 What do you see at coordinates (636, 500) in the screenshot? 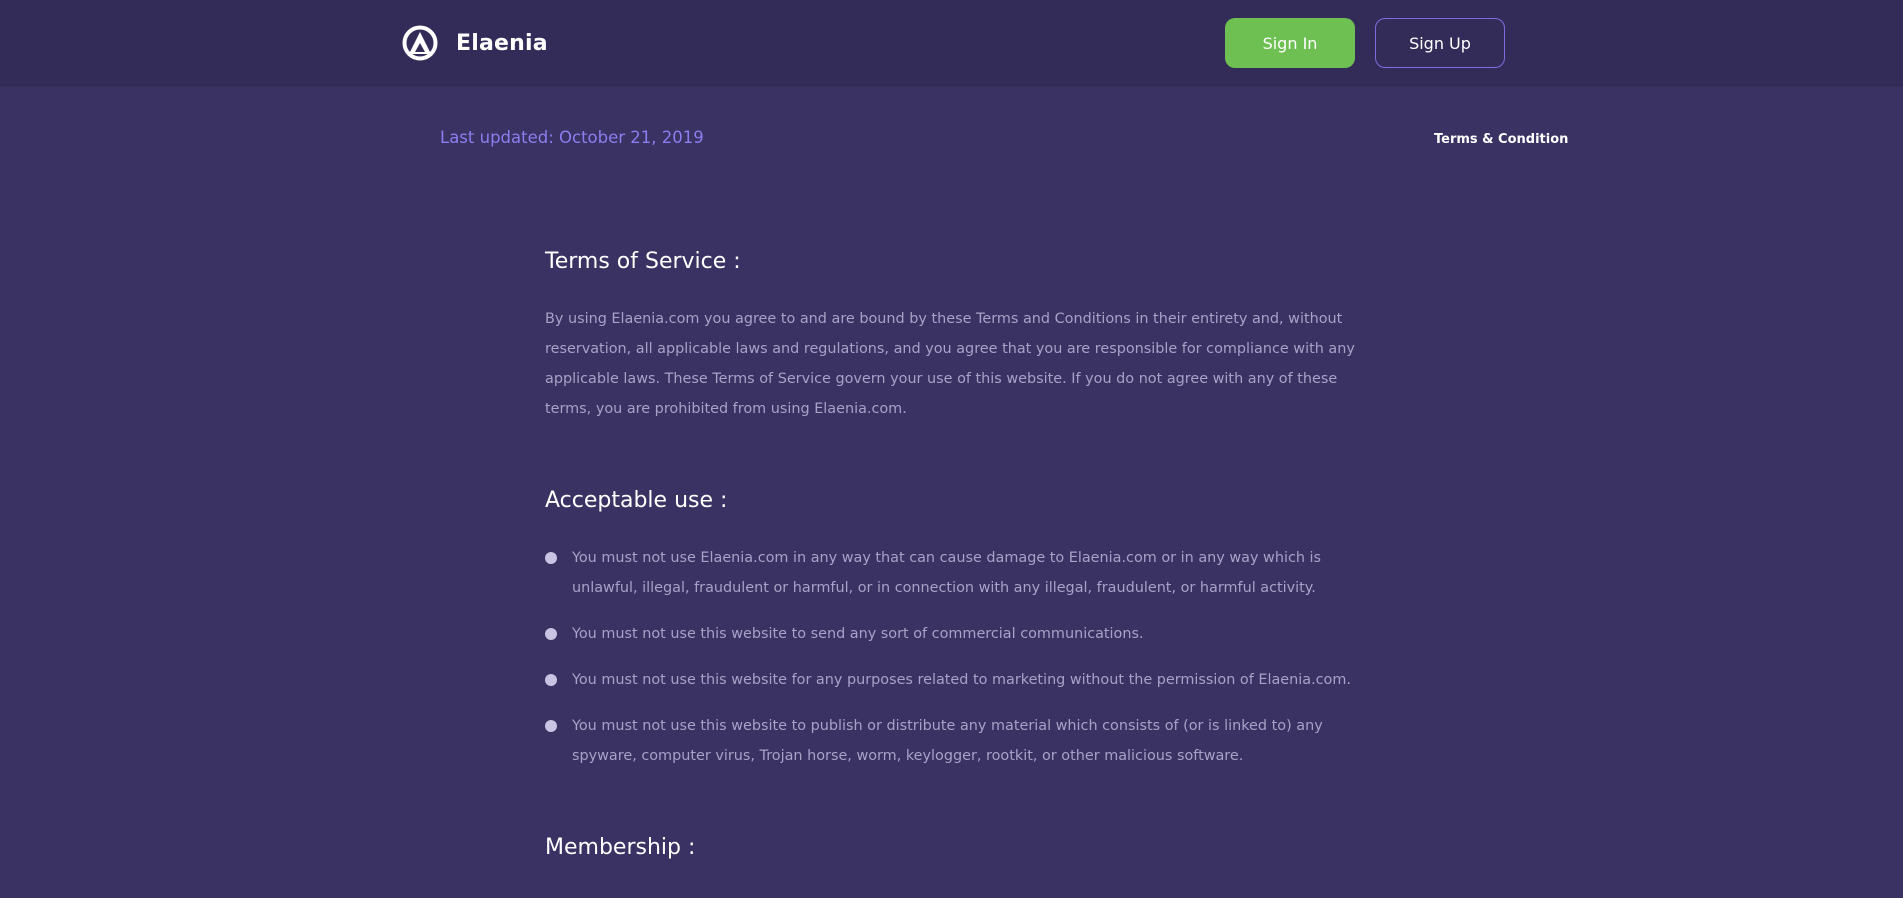
I see `acceptable-use-heading: Acceptable use :` at bounding box center [636, 500].